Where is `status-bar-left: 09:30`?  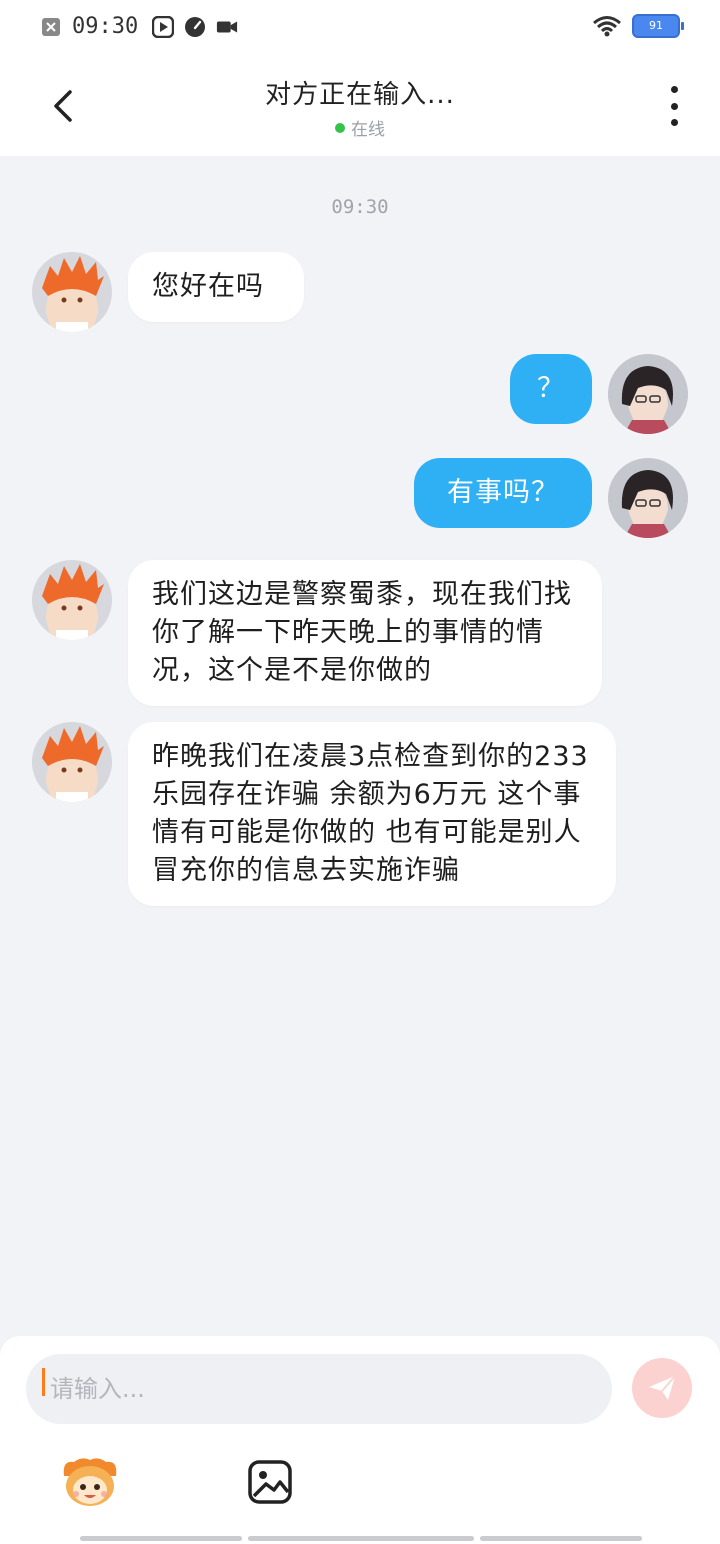 status-bar-left: 09:30 is located at coordinates (139, 26).